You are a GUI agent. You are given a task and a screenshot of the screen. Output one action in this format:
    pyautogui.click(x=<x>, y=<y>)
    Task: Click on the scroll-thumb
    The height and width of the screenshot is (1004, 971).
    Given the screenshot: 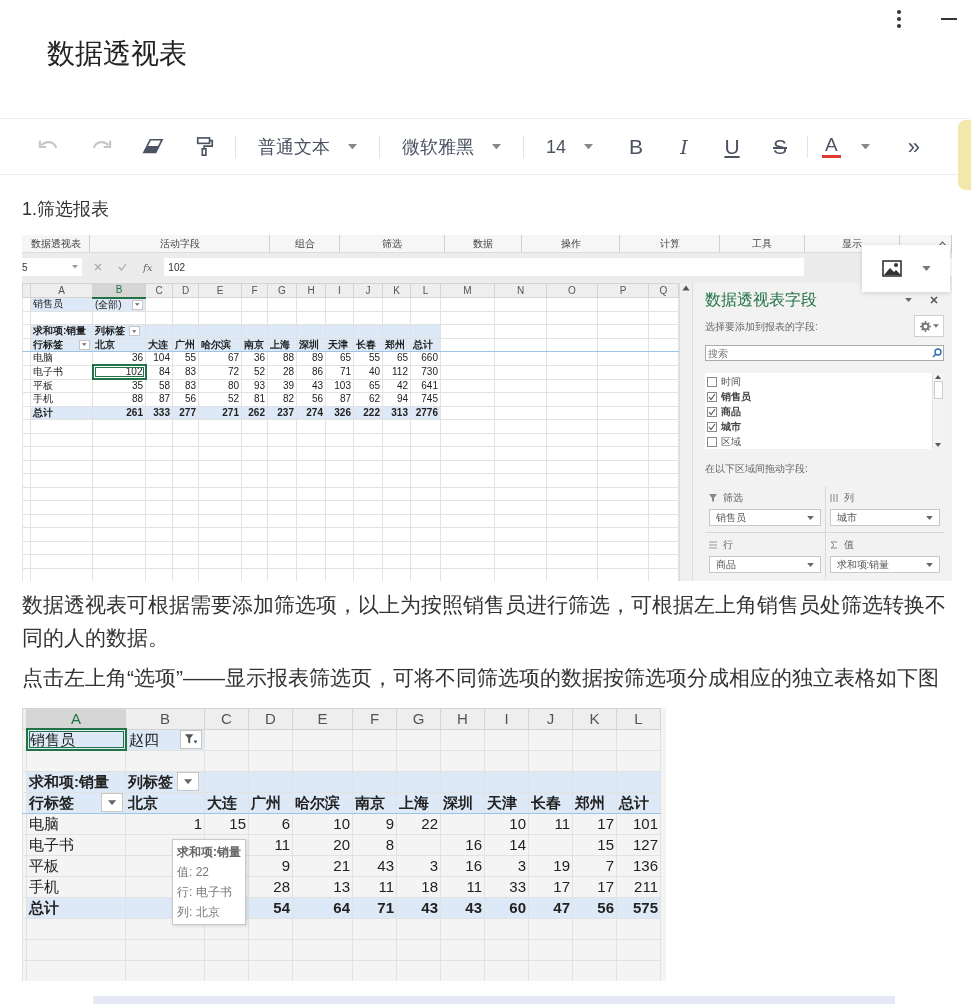 What is the action you would take?
    pyautogui.click(x=938, y=390)
    